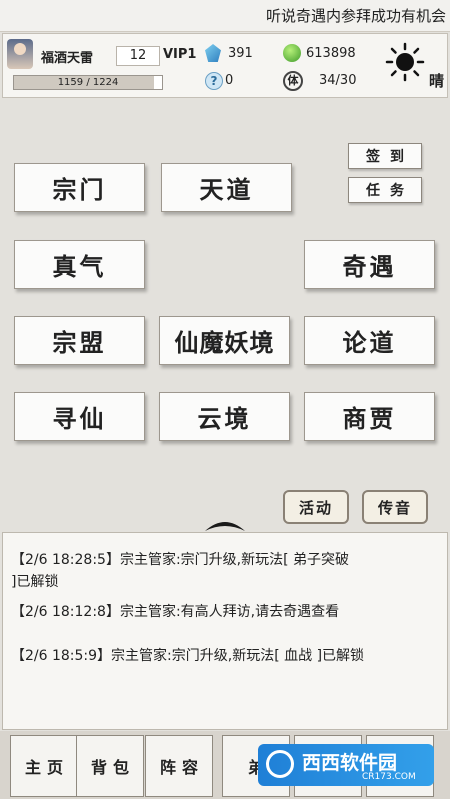  What do you see at coordinates (369, 264) in the screenshot?
I see `encounter-button: 奇遇` at bounding box center [369, 264].